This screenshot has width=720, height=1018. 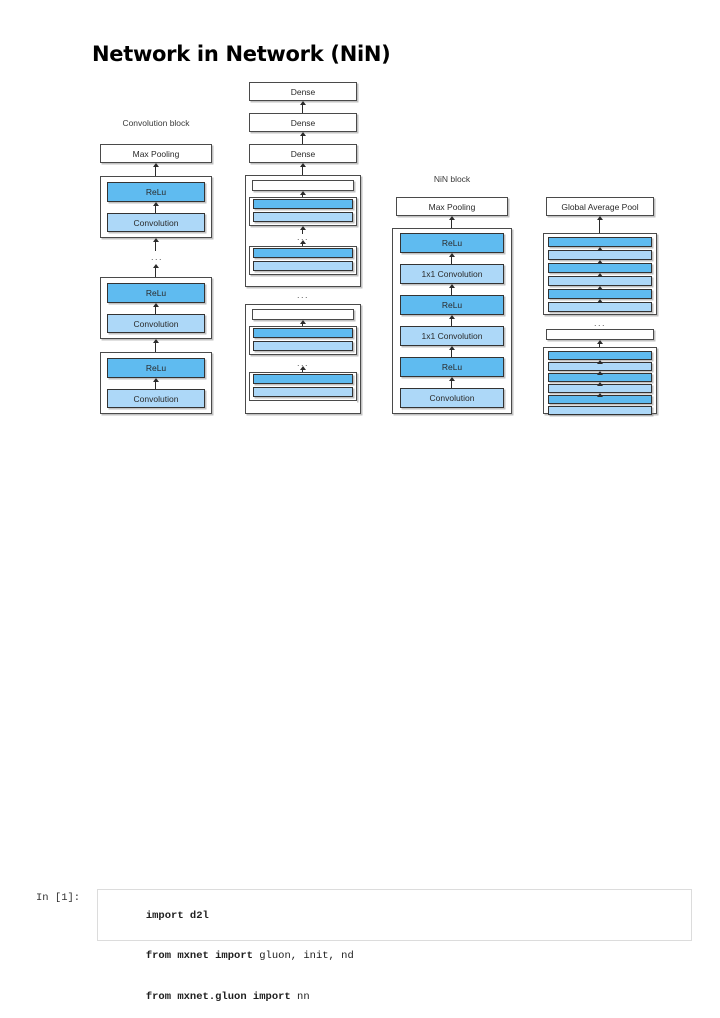 What do you see at coordinates (394, 997) in the screenshot?
I see `code-line-3: from mxnet.gluon import nn` at bounding box center [394, 997].